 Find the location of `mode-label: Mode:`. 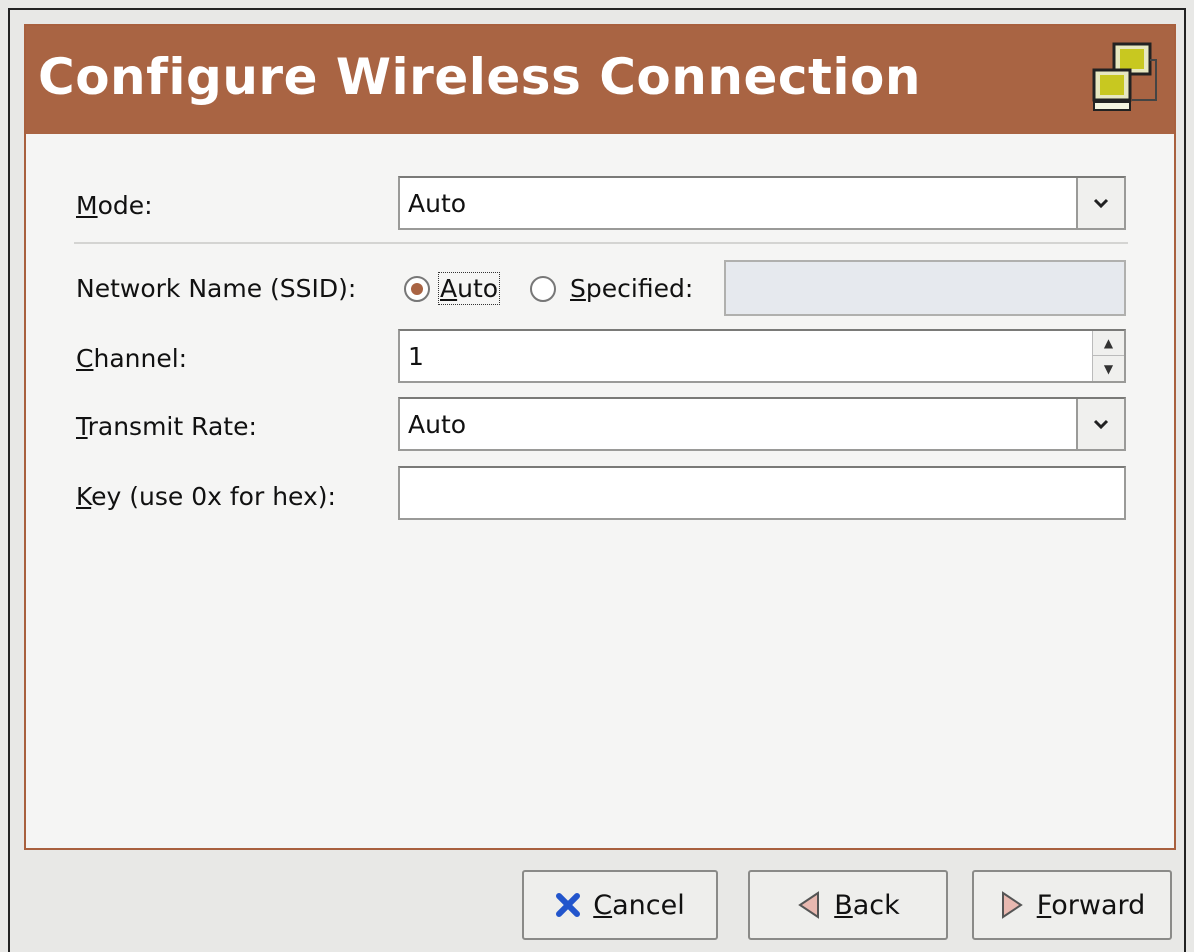

mode-label: Mode: is located at coordinates (114, 205).